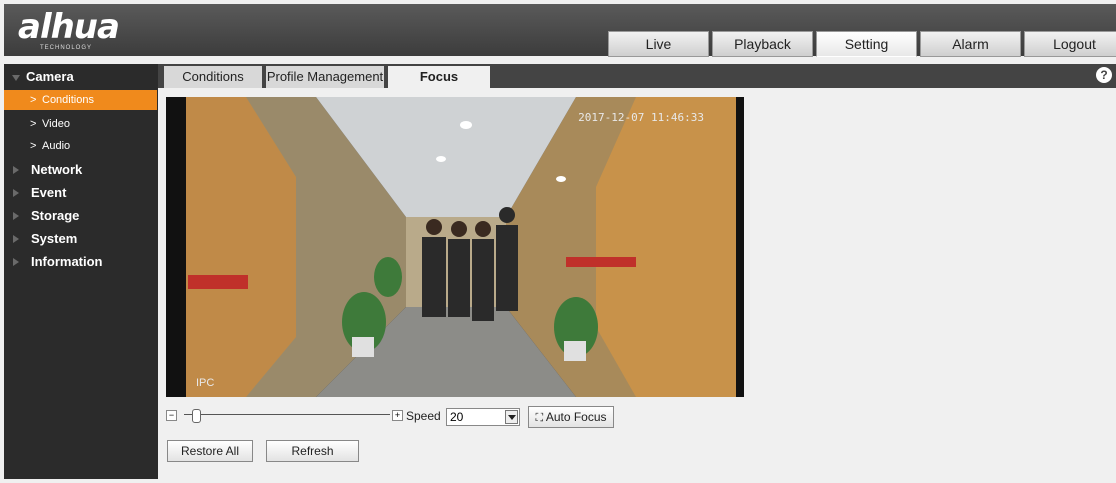  What do you see at coordinates (81, 239) in the screenshot?
I see `sidebar-item-system: System` at bounding box center [81, 239].